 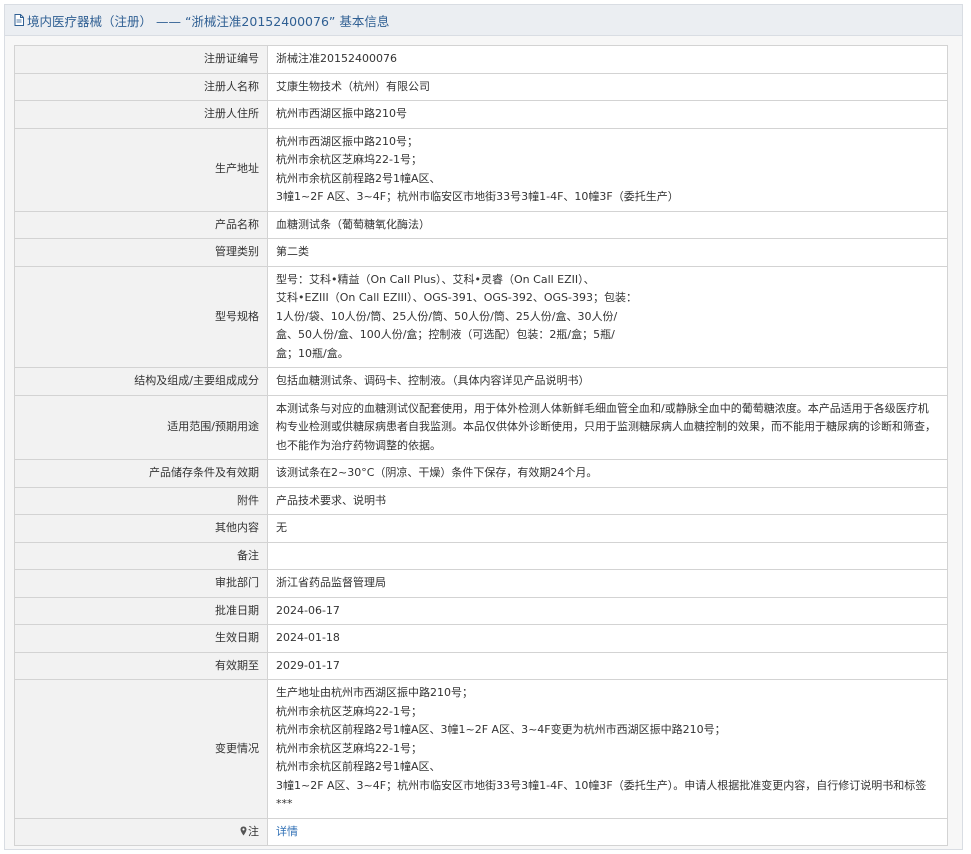 What do you see at coordinates (141, 473) in the screenshot?
I see `row-label: 产品储存条件及有效期` at bounding box center [141, 473].